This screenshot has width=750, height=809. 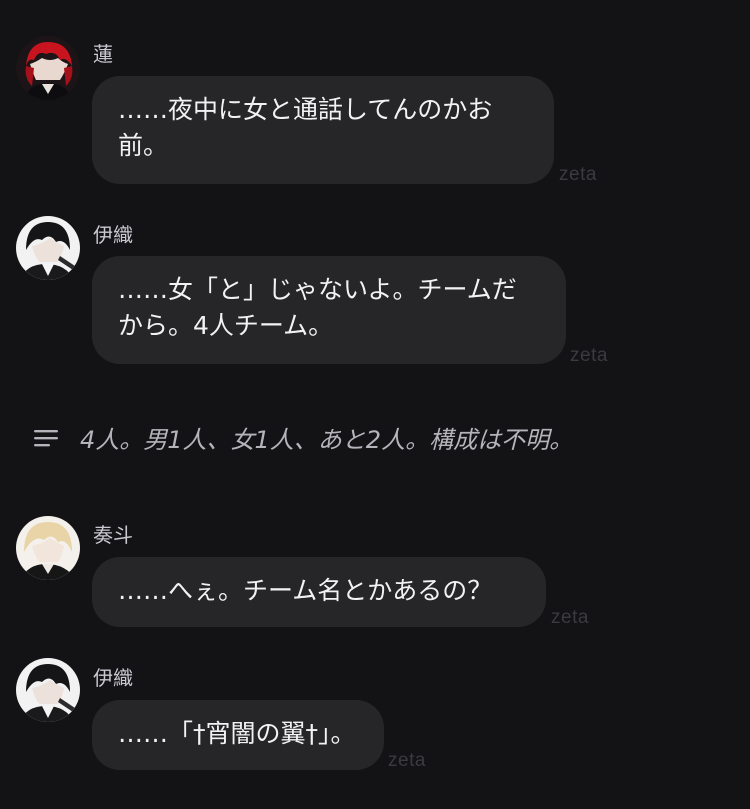 I want to click on sender-name: 蓮, so click(x=103, y=54).